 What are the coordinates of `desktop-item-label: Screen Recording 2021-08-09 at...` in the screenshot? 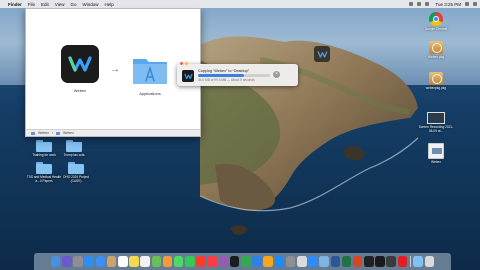 It's located at (436, 129).